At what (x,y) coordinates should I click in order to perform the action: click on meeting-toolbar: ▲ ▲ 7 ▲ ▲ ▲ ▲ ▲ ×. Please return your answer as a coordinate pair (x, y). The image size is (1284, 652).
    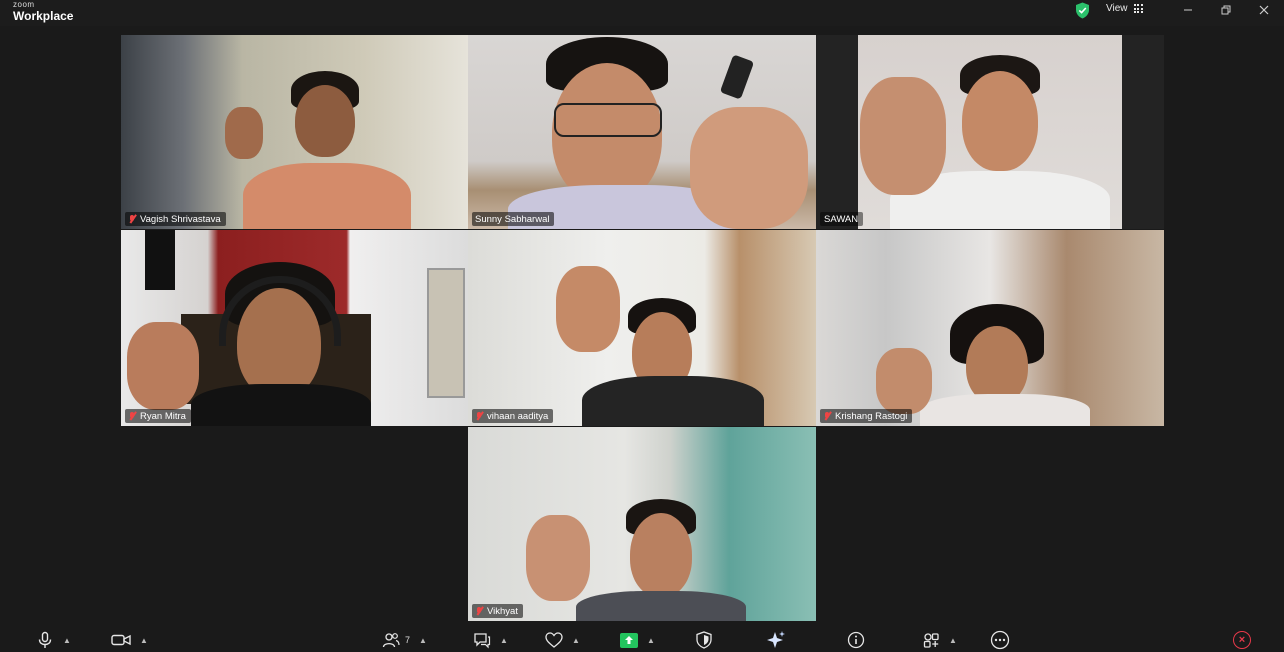
    Looking at the image, I should click on (642, 639).